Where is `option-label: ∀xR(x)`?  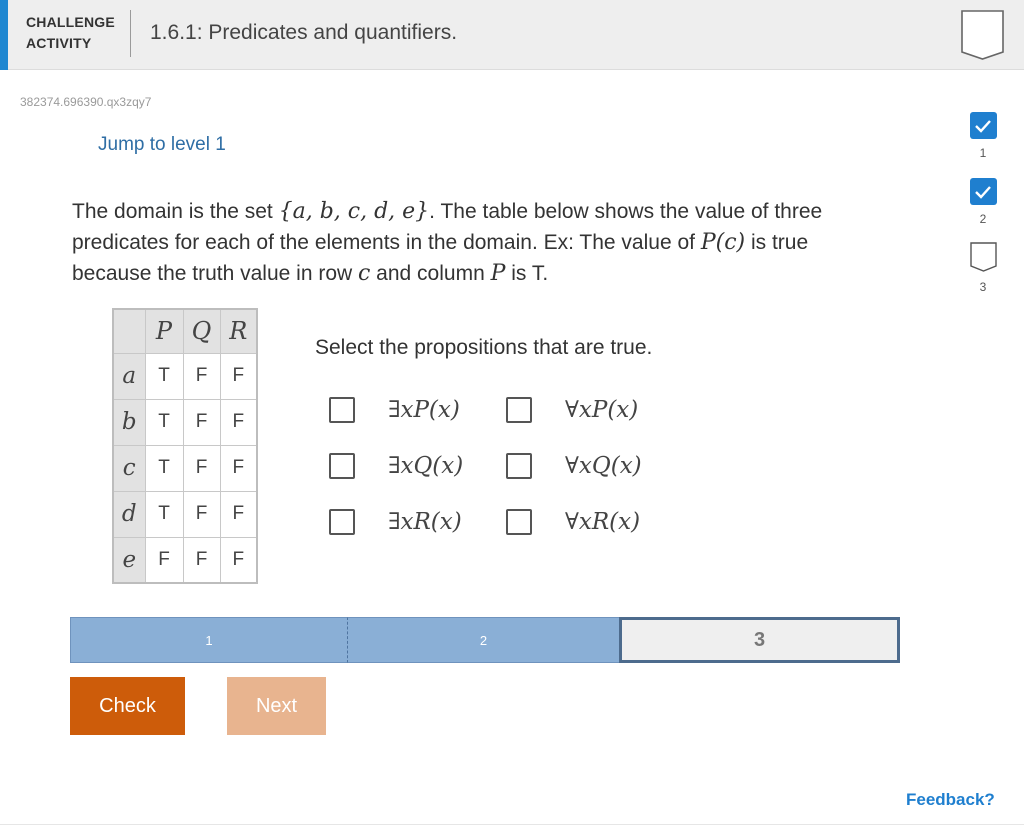
option-label: ∀xR(x) is located at coordinates (602, 522).